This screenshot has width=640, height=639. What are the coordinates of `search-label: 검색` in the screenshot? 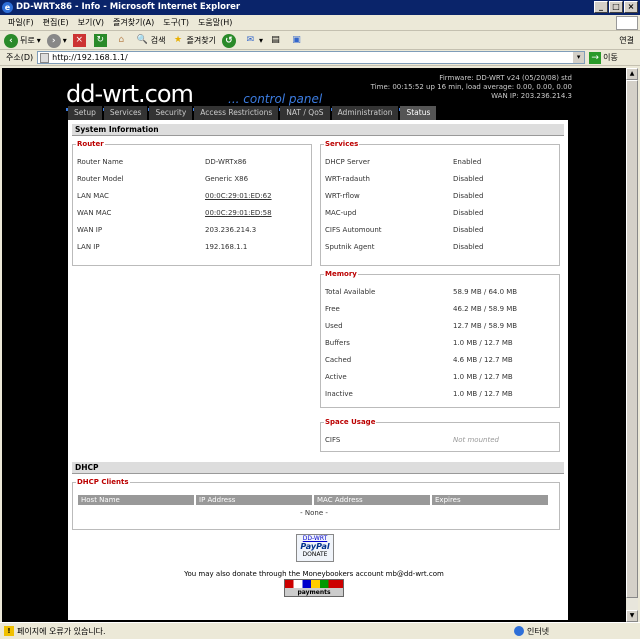 It's located at (158, 40).